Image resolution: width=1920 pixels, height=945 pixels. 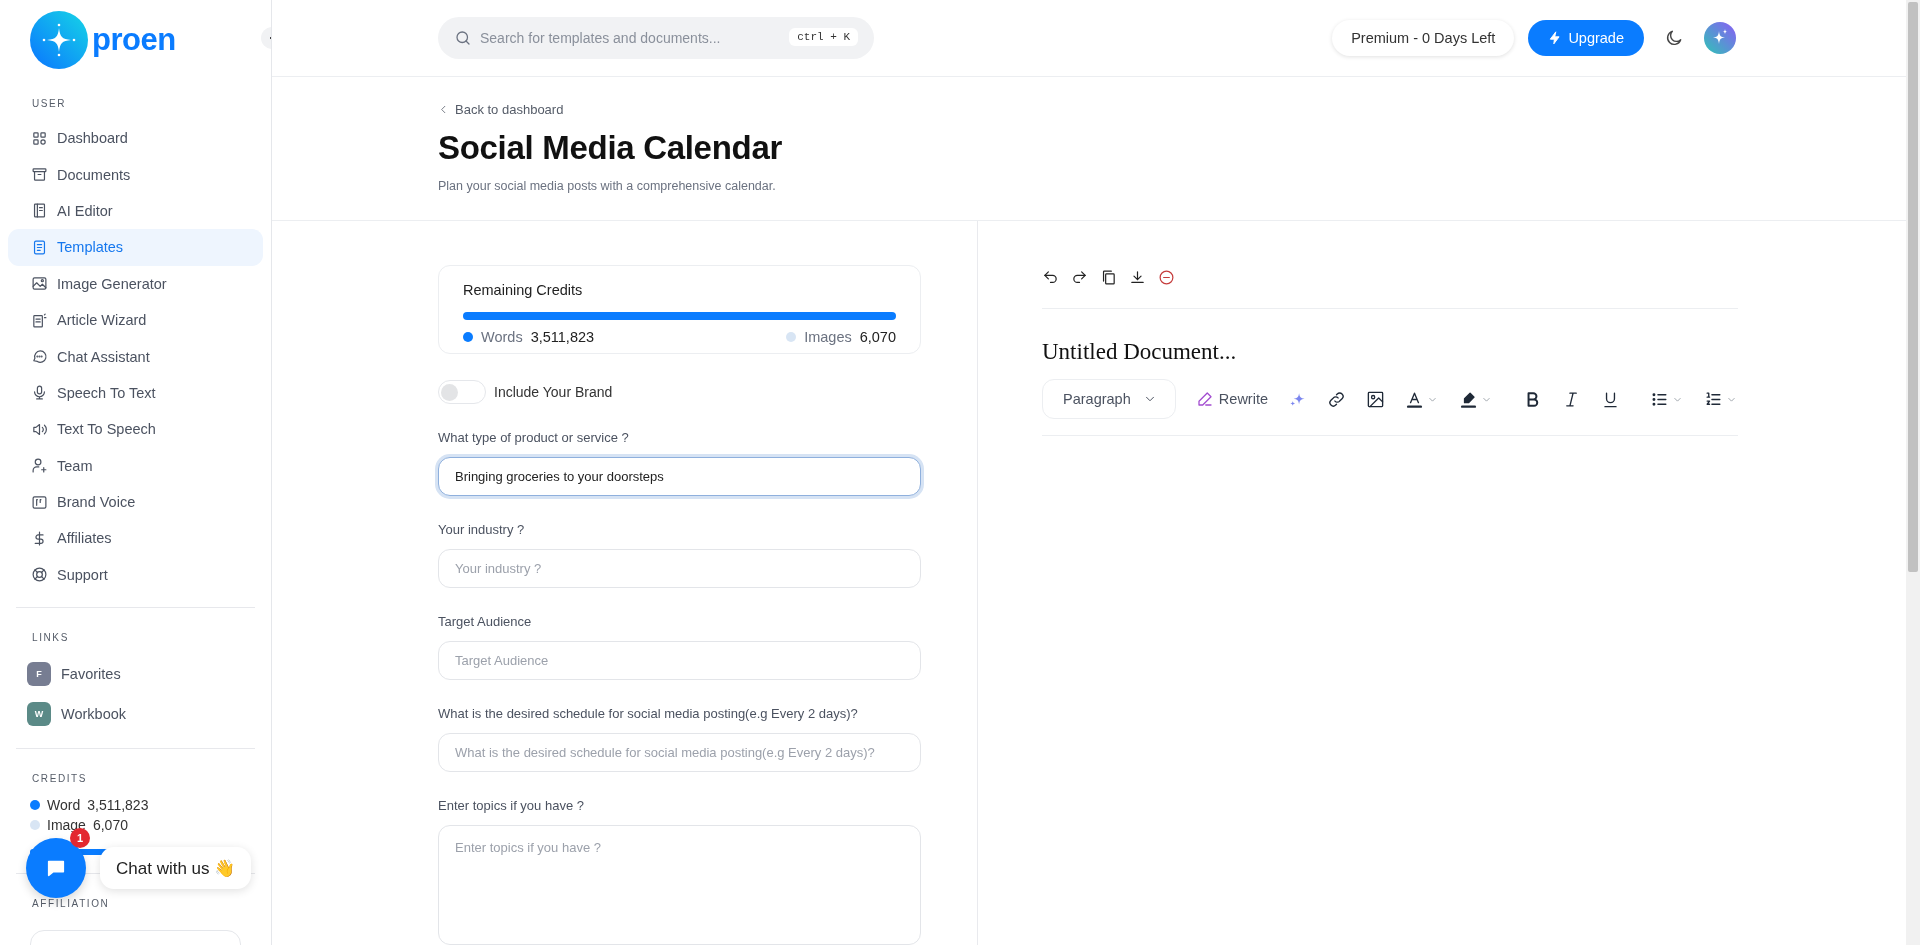 What do you see at coordinates (135, 538) in the screenshot?
I see `sidebar-item: Affiliates` at bounding box center [135, 538].